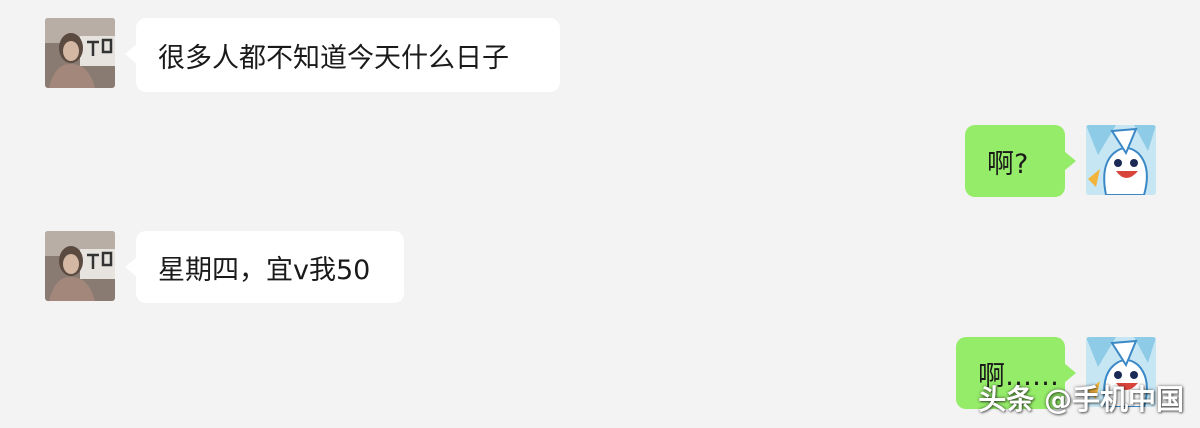 Image resolution: width=1200 pixels, height=428 pixels. I want to click on message-text: 很多人都不知道今天什么日子, so click(333, 58).